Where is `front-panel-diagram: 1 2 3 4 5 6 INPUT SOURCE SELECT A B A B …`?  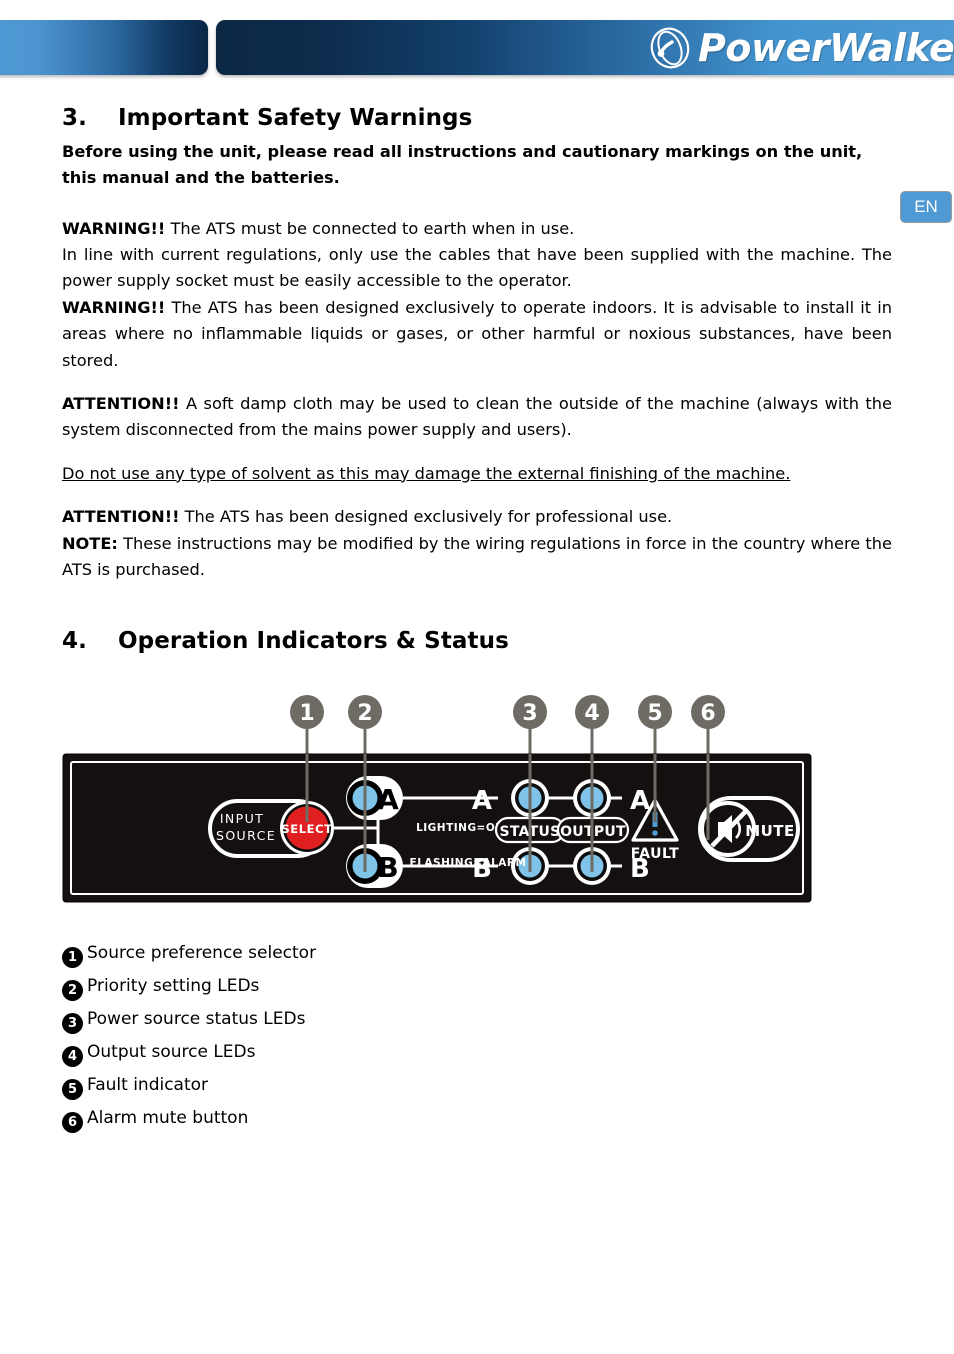
front-panel-diagram: 1 2 3 4 5 6 INPUT SOURCE SELECT A B A B … is located at coordinates (445, 804).